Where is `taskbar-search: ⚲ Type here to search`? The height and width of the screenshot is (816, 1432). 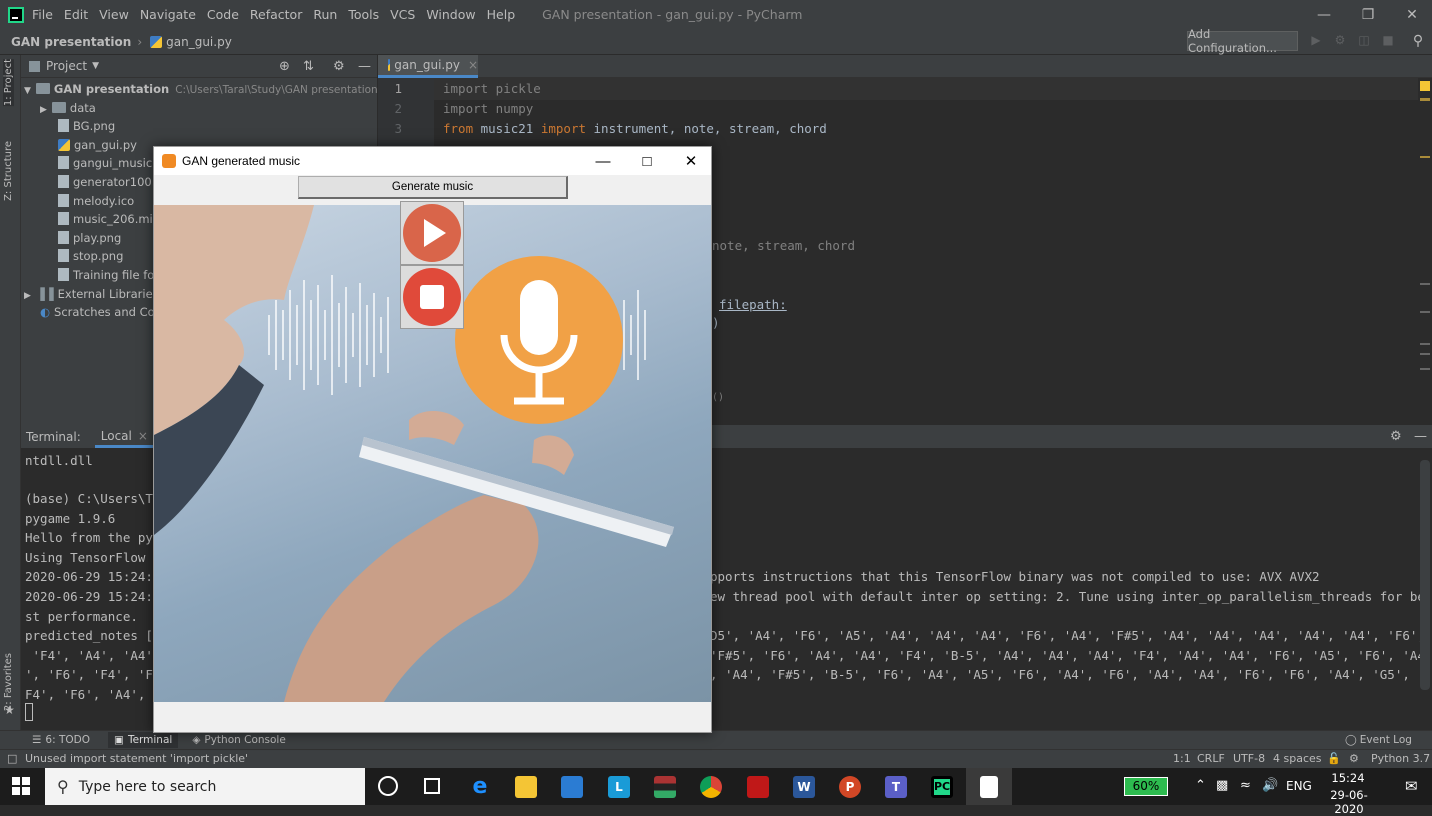 taskbar-search: ⚲ Type here to search is located at coordinates (205, 786).